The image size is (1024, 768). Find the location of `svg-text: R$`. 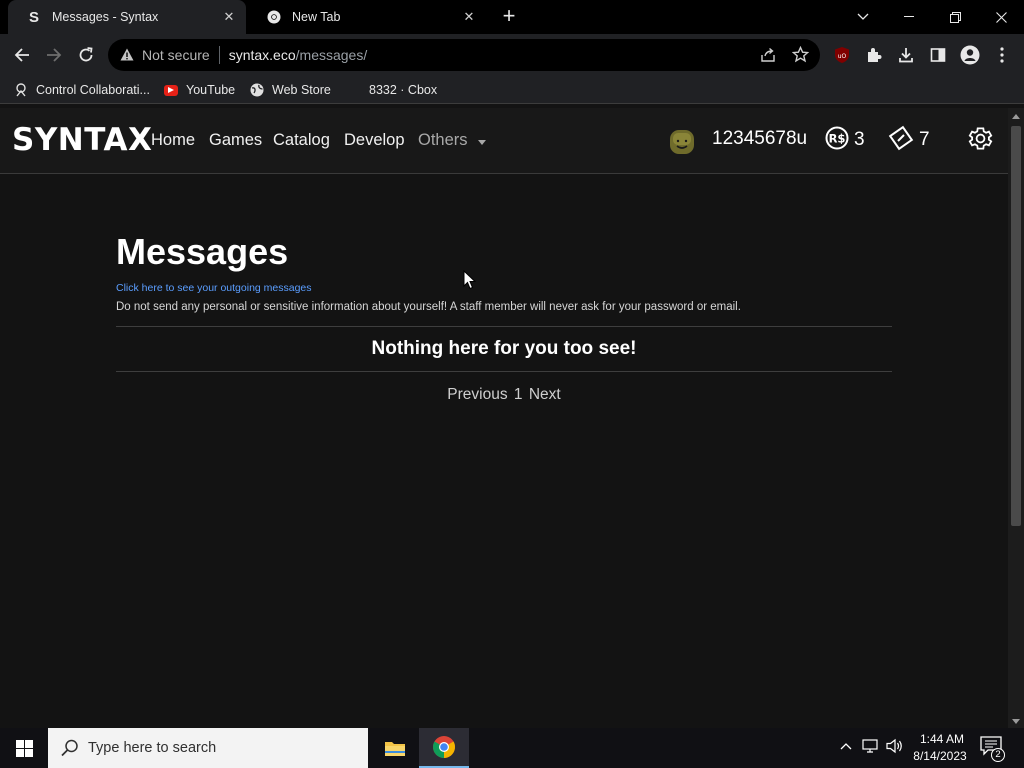

svg-text: R$ is located at coordinates (837, 139).